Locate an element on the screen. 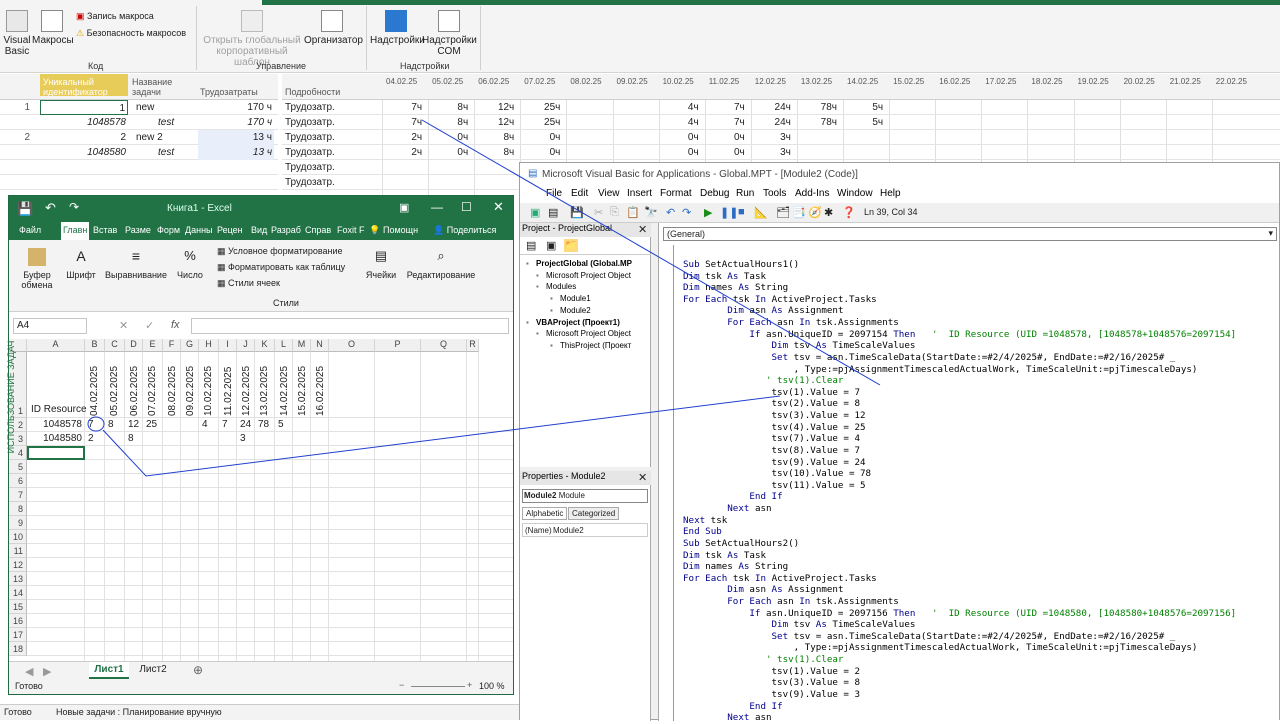 This screenshot has width=1280, height=724. code-line: For Each asn In tsk.Assignments is located at coordinates (791, 602).